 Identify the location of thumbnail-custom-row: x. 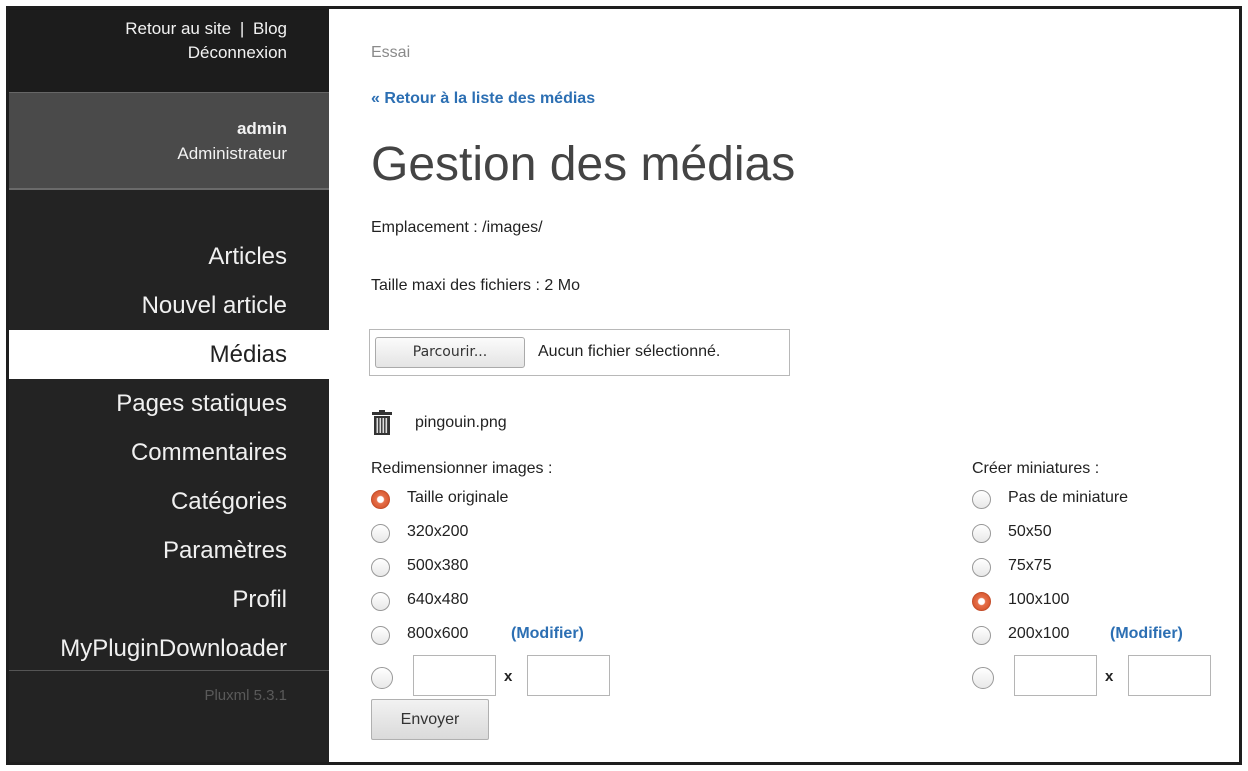
(1102, 677).